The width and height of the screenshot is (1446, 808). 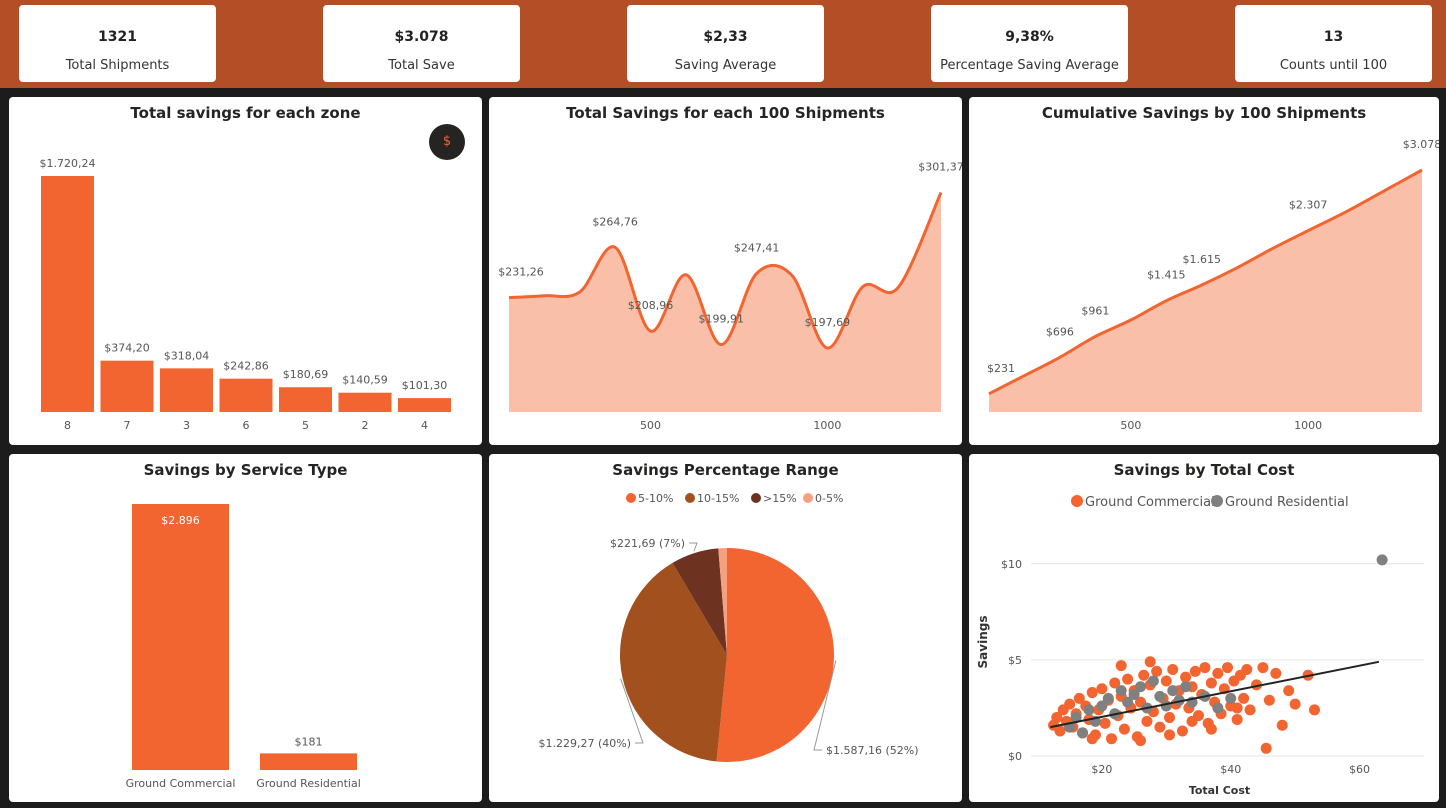 What do you see at coordinates (1011, 564) in the screenshot?
I see `y-tick-label: $10` at bounding box center [1011, 564].